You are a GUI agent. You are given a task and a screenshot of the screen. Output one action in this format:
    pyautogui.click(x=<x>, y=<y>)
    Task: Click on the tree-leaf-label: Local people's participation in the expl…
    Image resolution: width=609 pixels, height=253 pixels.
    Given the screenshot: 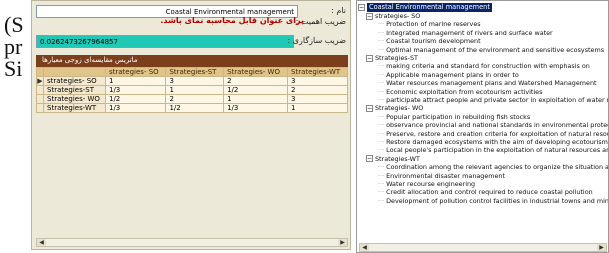 What is the action you would take?
    pyautogui.click(x=497, y=150)
    